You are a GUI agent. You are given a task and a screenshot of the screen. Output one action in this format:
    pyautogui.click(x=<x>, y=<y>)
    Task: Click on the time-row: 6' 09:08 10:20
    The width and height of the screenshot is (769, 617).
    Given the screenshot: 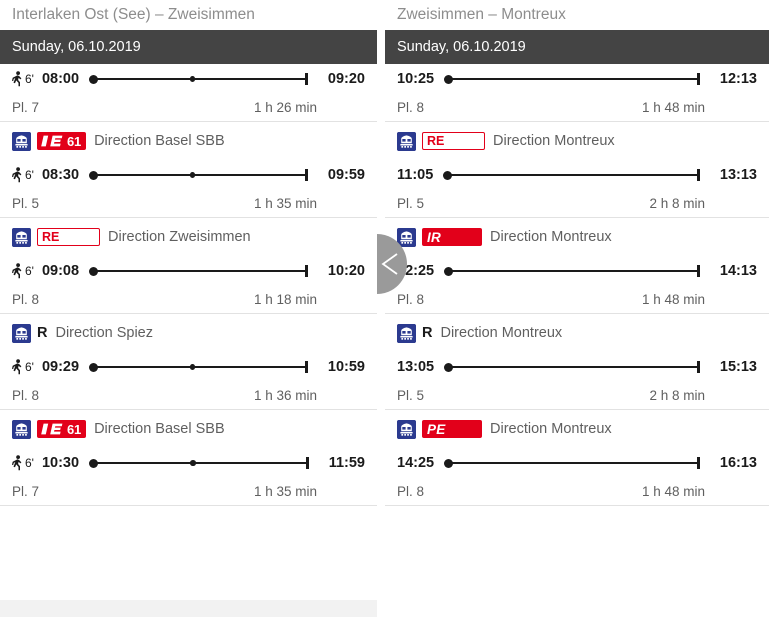 What is the action you would take?
    pyautogui.click(x=188, y=270)
    